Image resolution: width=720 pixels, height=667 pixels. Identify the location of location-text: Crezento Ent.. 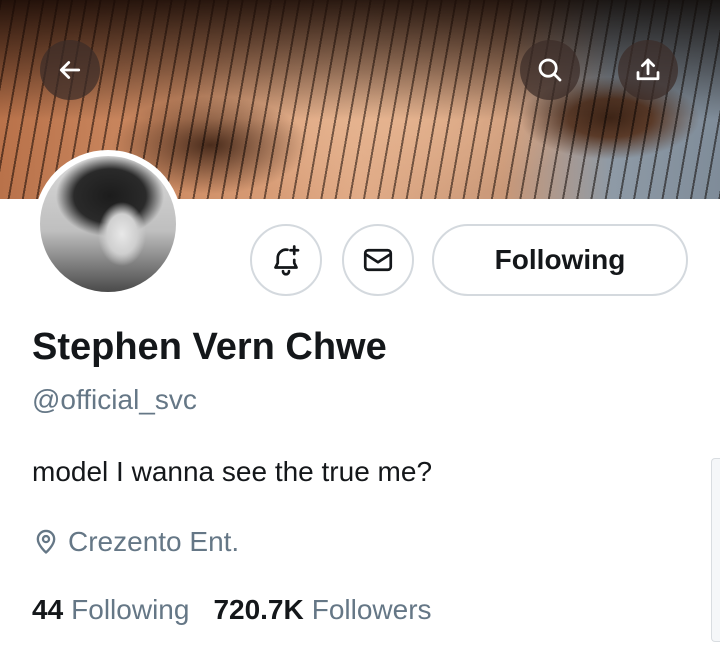
(154, 541).